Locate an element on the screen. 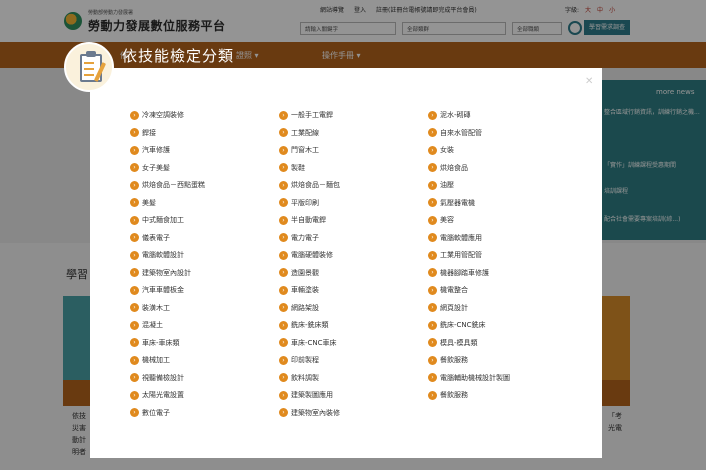 The image size is (706, 470). skill-item: › 烘焙食品－麵包 is located at coordinates (309, 185).